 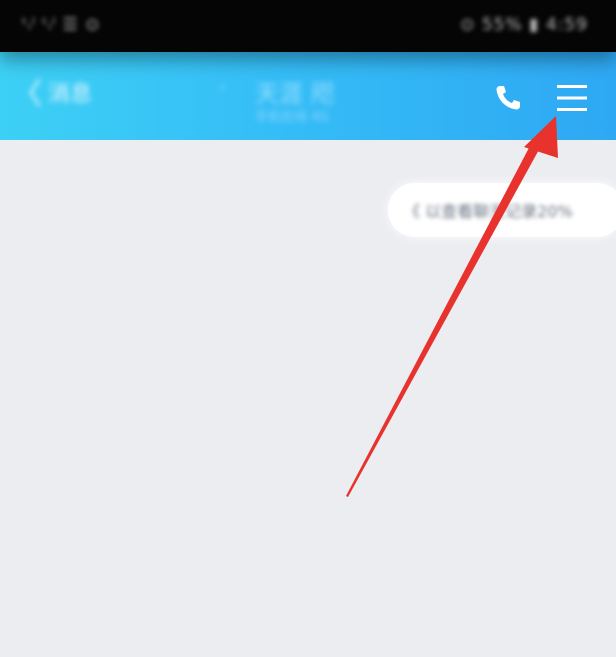 I want to click on menu-button, so click(x=572, y=98).